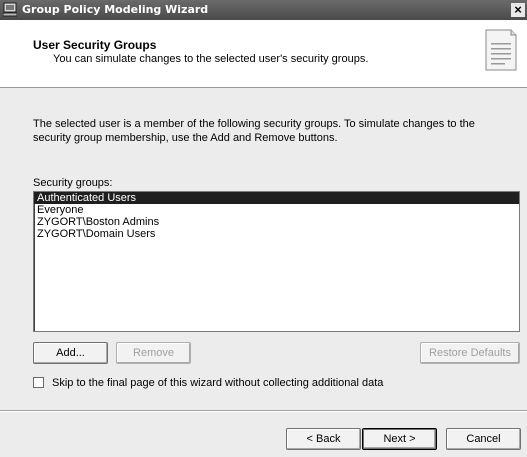  Describe the element at coordinates (73, 183) in the screenshot. I see `security-groups-label: Security groups:` at that location.